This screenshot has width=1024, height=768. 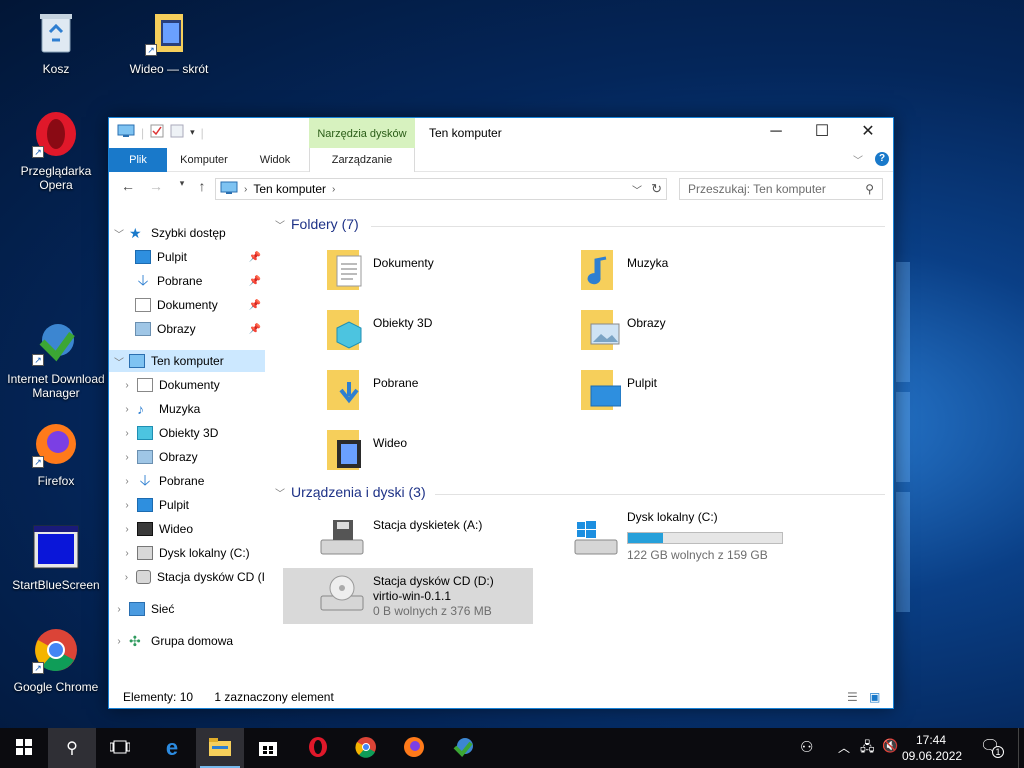 I want to click on action-center-button: 🗨 1, so click(x=993, y=748).